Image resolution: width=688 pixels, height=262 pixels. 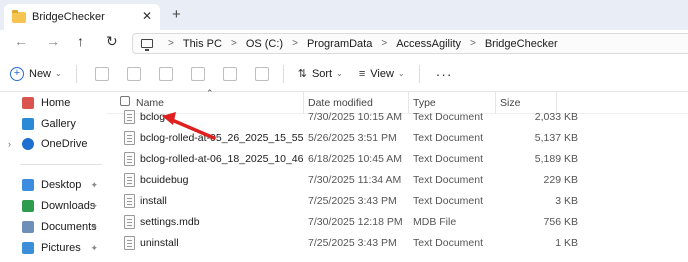 I want to click on chevron-right-icon: ›, so click(x=9, y=144).